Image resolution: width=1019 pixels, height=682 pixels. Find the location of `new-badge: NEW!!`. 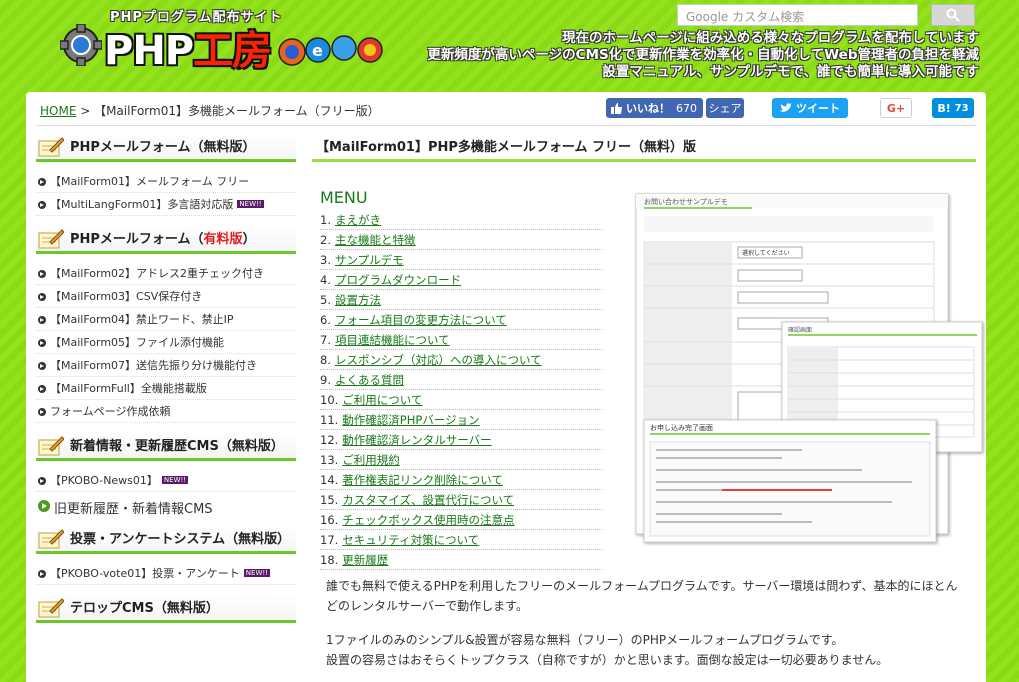

new-badge: NEW!! is located at coordinates (250, 204).